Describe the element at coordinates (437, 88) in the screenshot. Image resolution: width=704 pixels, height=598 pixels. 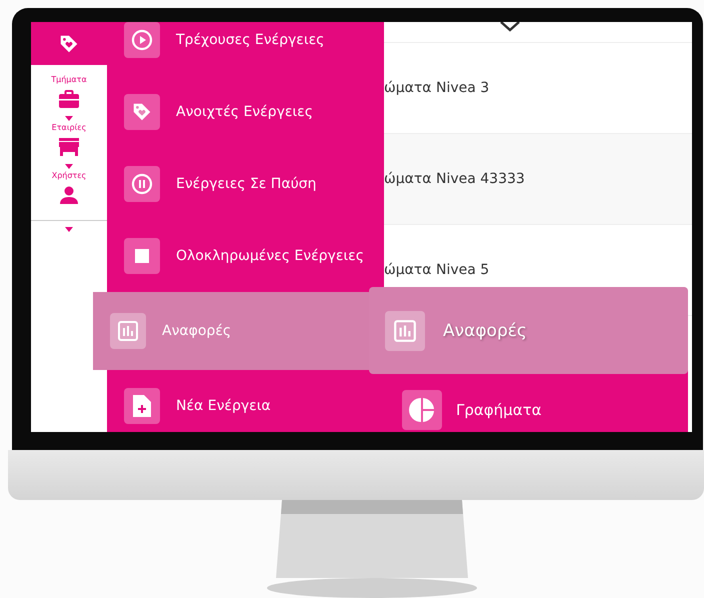
I see `table-cell: ώματα Nivea 3` at that location.